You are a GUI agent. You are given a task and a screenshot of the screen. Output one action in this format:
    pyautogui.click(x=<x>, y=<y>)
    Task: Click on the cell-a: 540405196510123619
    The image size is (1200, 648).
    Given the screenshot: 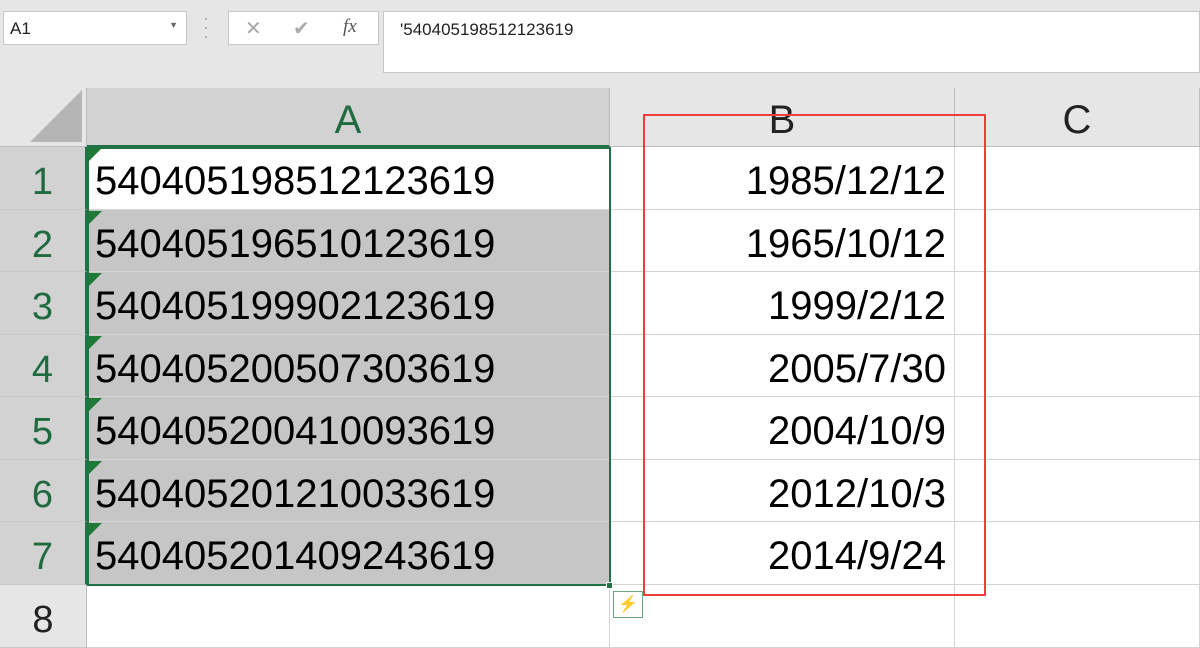 What is the action you would take?
    pyautogui.click(x=348, y=241)
    